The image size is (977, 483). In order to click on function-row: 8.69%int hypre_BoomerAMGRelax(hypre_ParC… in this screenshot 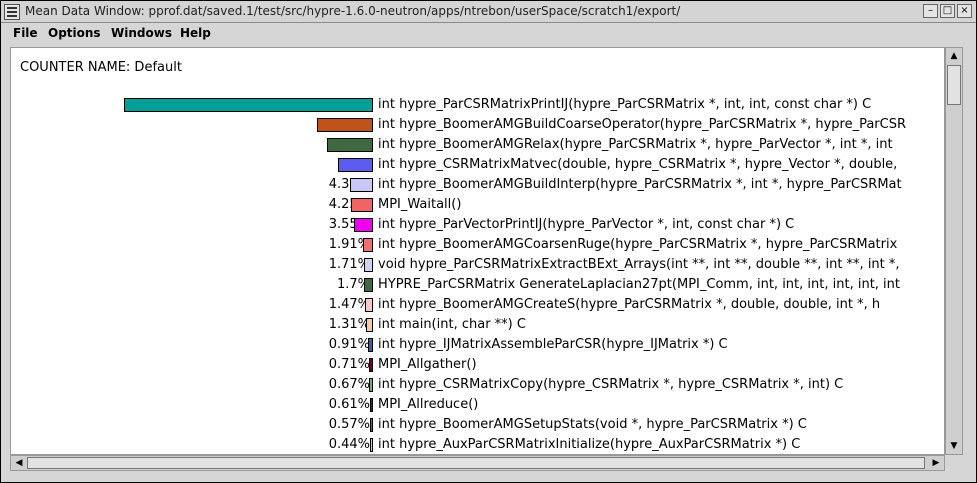, I will do `click(477, 145)`.